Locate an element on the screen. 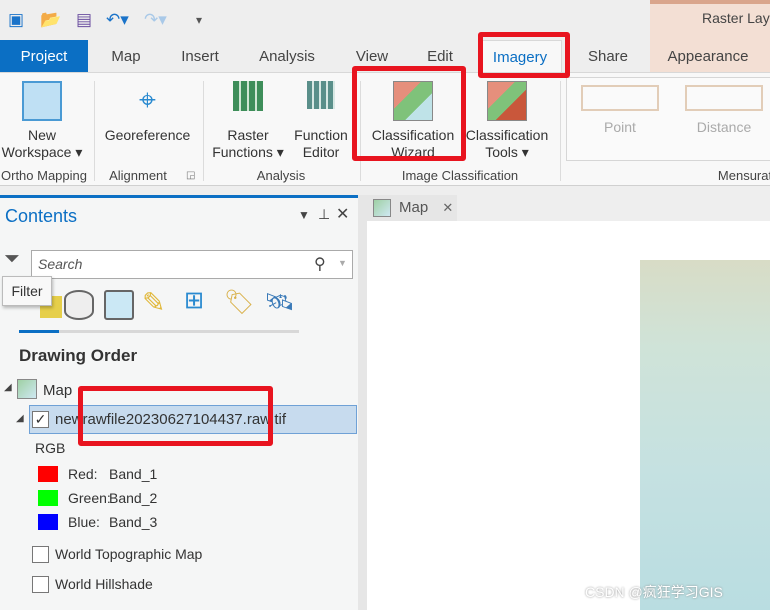  filter-icon: ⏷ is located at coordinates (12, 259).